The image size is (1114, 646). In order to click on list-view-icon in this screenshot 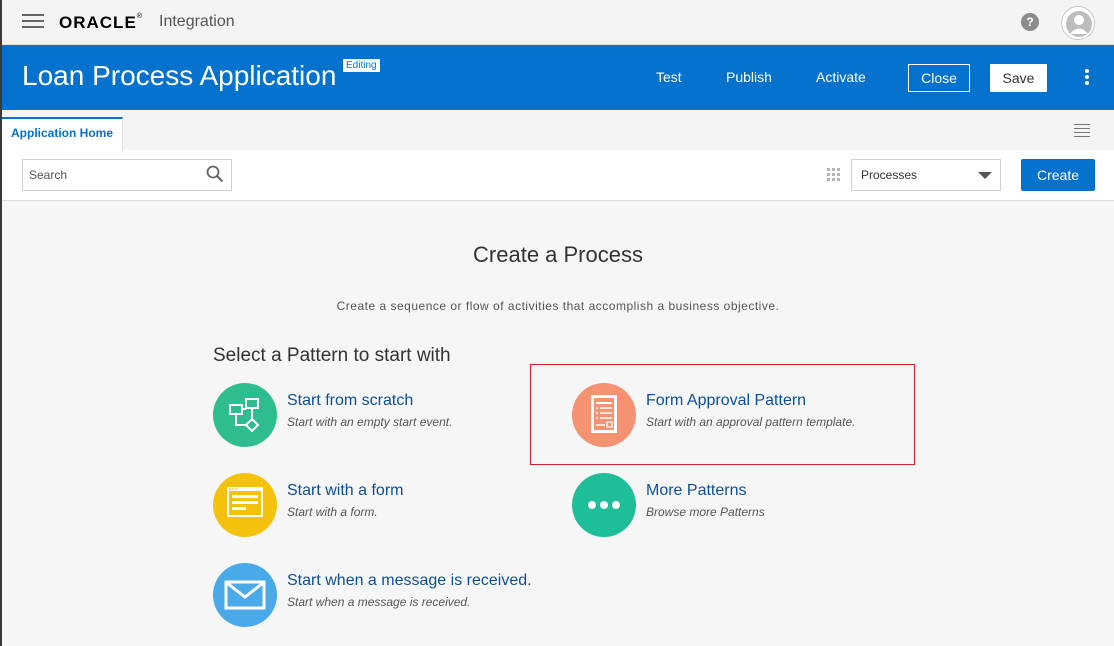, I will do `click(1082, 130)`.